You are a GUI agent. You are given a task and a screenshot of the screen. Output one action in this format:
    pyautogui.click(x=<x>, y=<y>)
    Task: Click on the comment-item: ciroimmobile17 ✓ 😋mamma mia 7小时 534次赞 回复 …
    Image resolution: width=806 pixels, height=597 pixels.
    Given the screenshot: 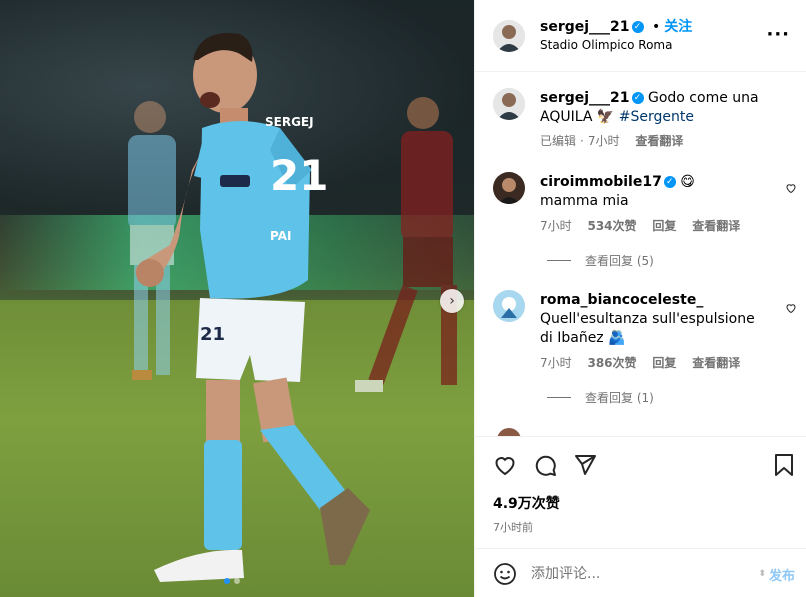 What is the action you would take?
    pyautogui.click(x=640, y=222)
    